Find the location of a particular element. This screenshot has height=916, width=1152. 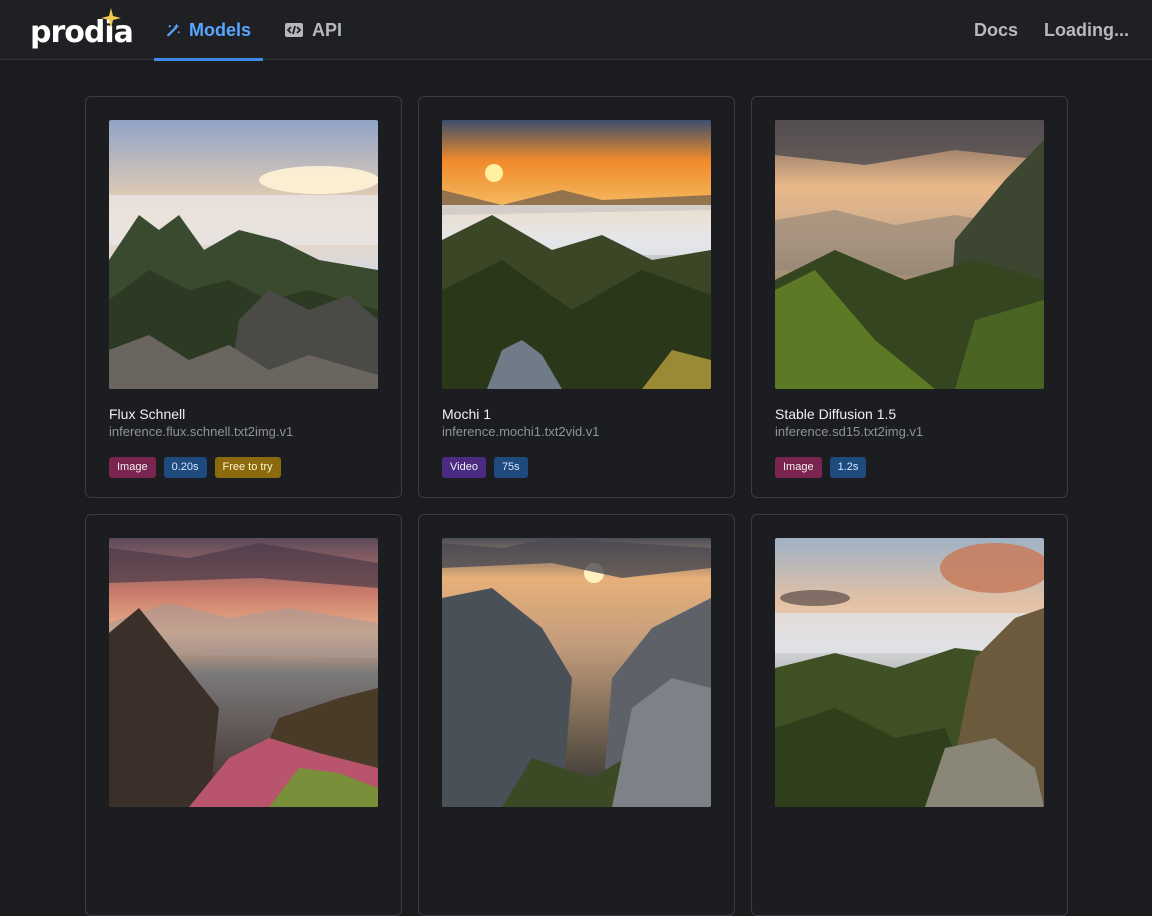

model-badges: Image 1.2s is located at coordinates (821, 467).